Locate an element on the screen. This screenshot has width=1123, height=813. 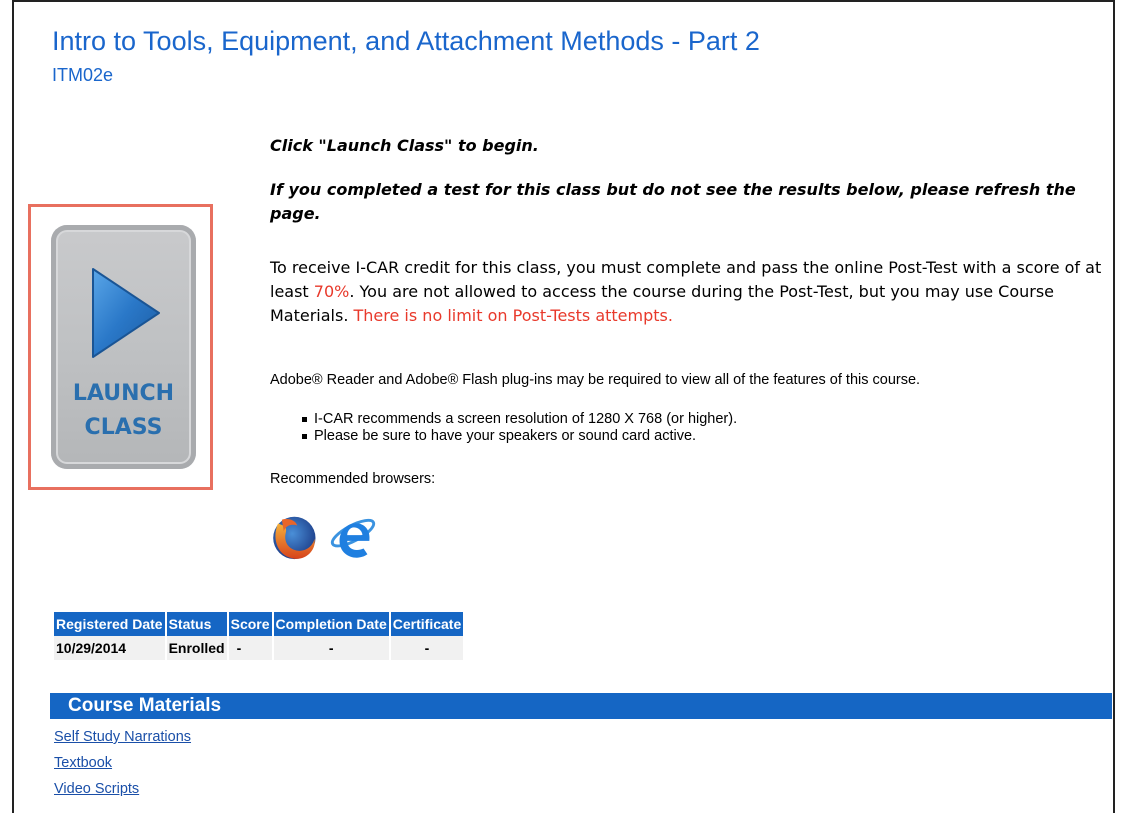
column-header: Status is located at coordinates (197, 624).